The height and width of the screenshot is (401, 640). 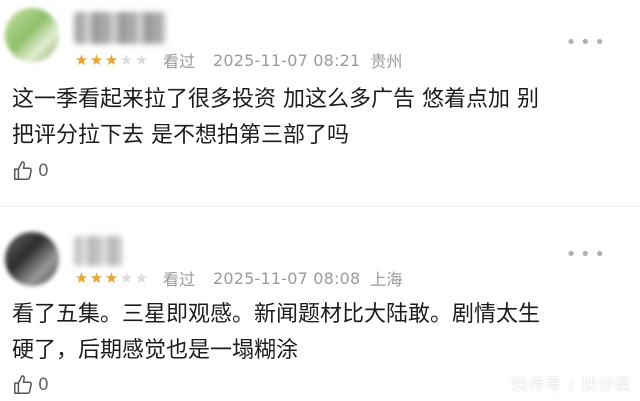 What do you see at coordinates (155, 350) in the screenshot?
I see `comment-text-line: 硬了，后期感觉也是一塌糊涂` at bounding box center [155, 350].